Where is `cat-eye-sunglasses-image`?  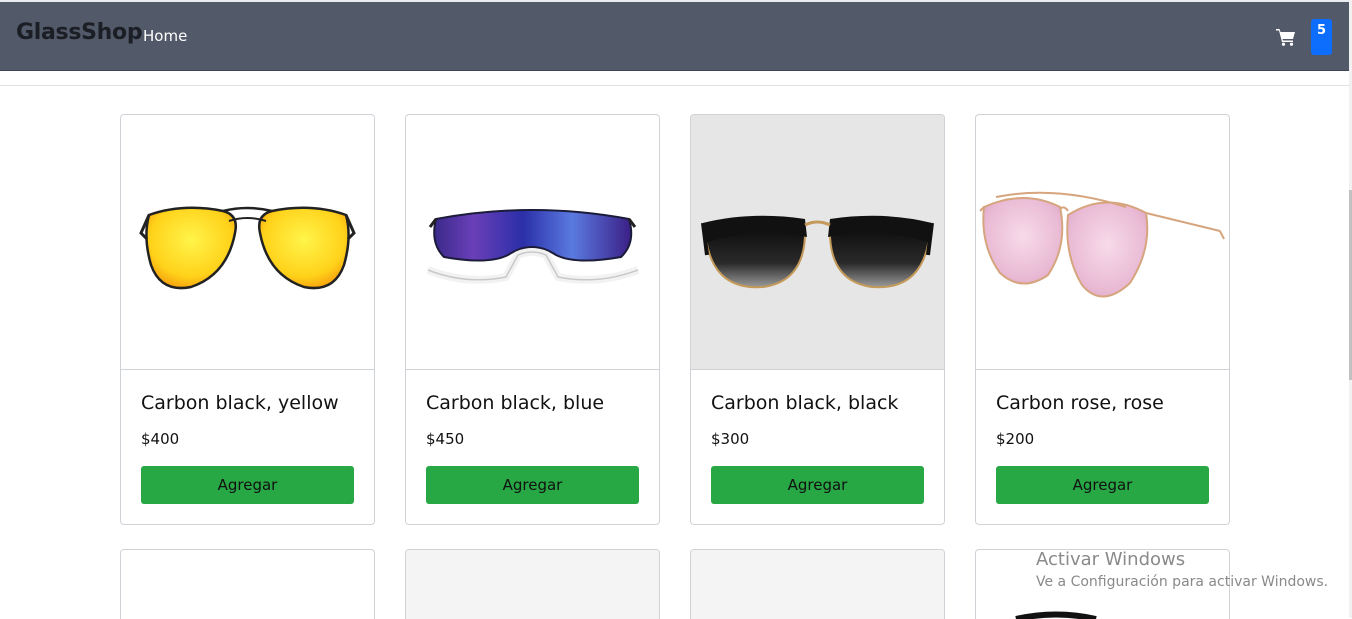 cat-eye-sunglasses-image is located at coordinates (1102, 244).